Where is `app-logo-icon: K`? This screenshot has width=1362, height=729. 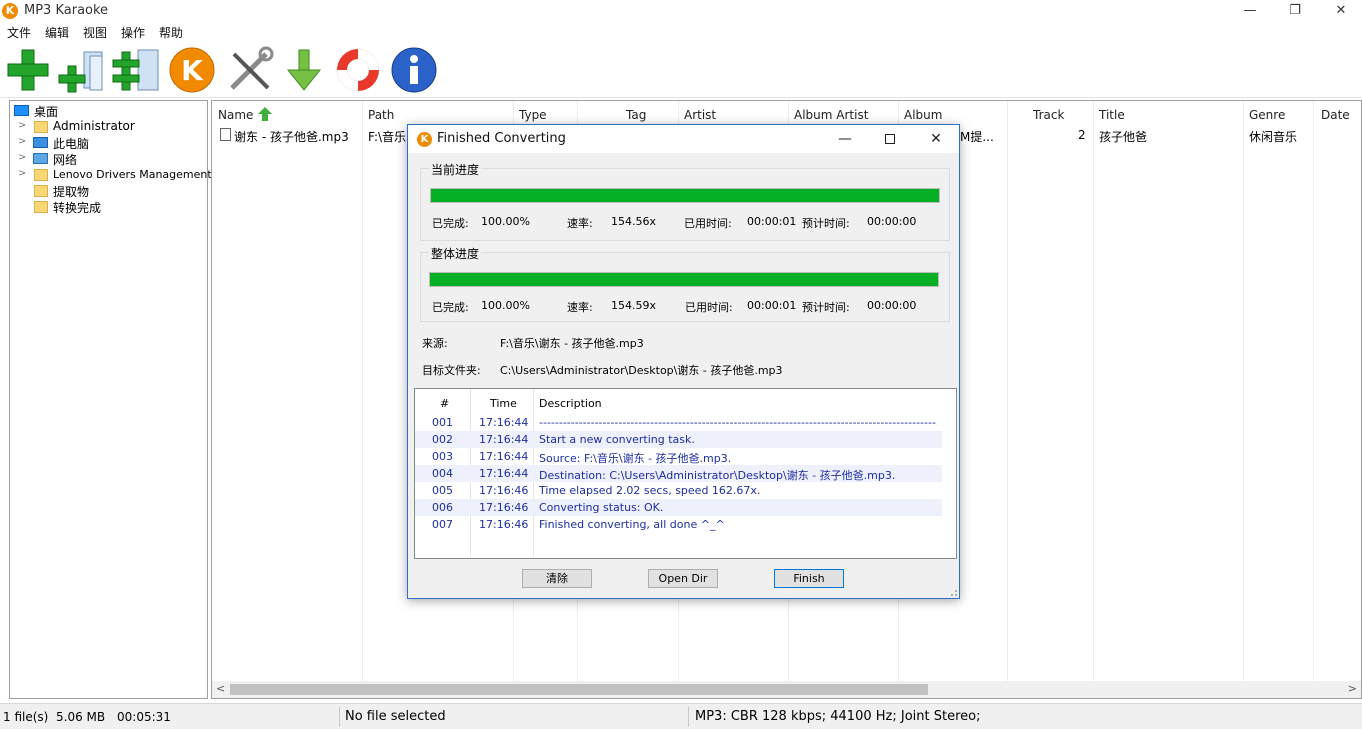 app-logo-icon: K is located at coordinates (10, 11).